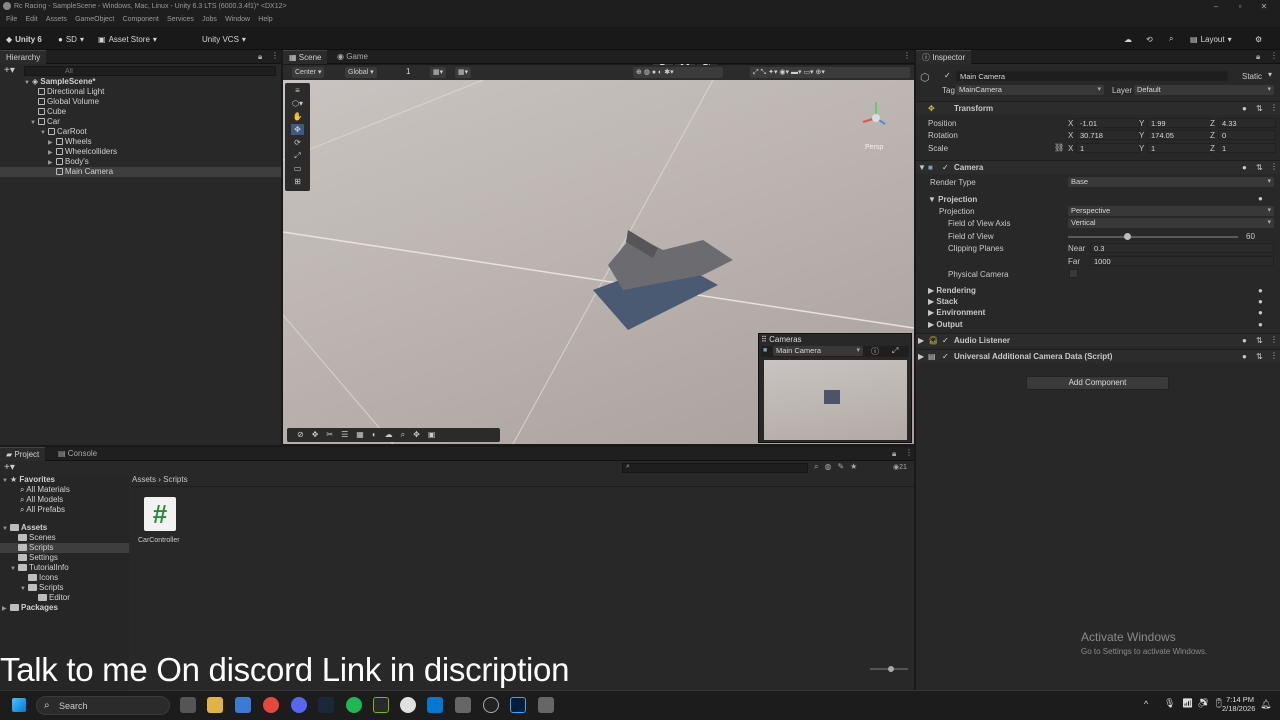  What do you see at coordinates (237, 19) in the screenshot?
I see `menu-window: Window` at bounding box center [237, 19].